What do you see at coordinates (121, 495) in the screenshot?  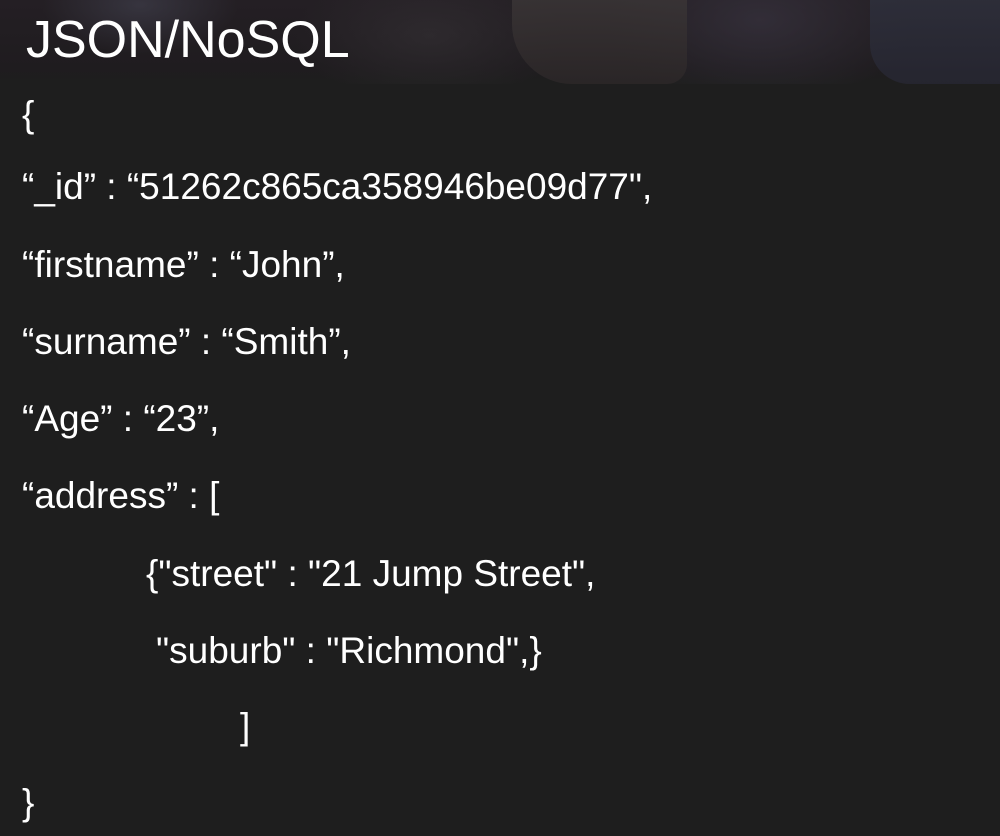 I see `code-line-address: “address” : [` at bounding box center [121, 495].